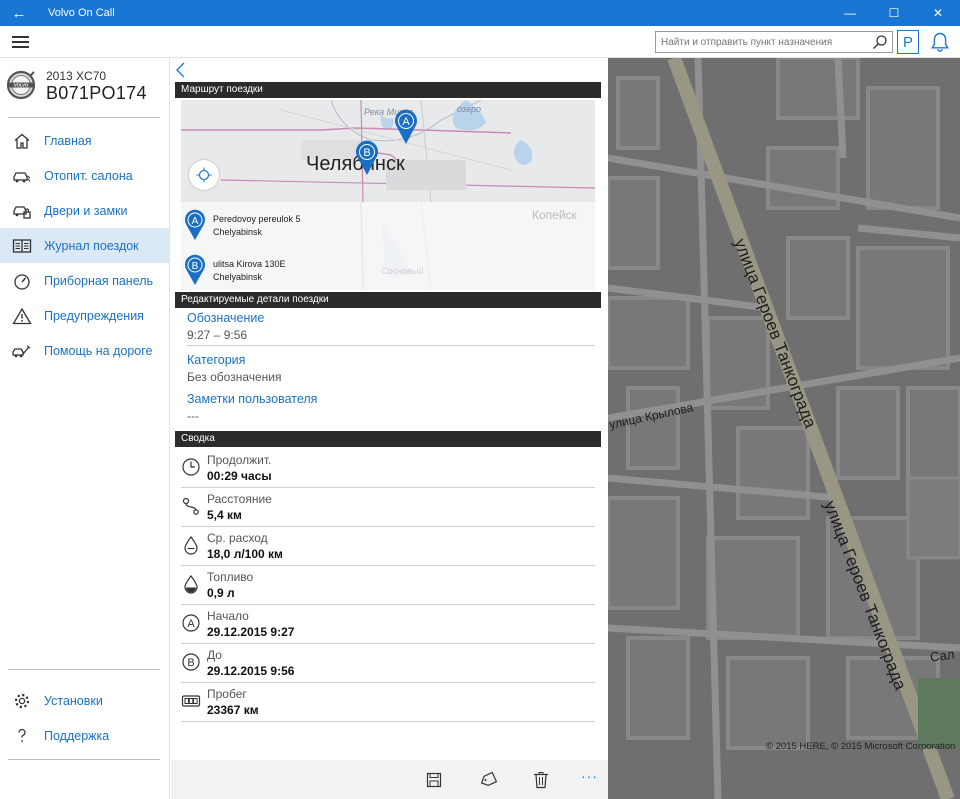  What do you see at coordinates (91, 245) in the screenshot?
I see `nav-label: Журнал поездок` at bounding box center [91, 245].